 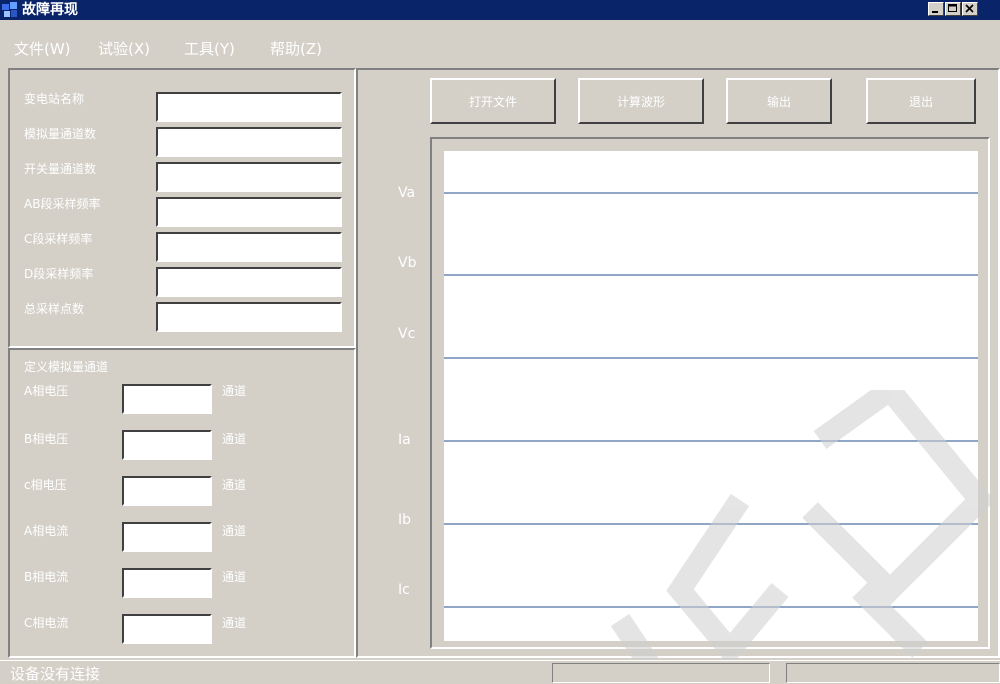 I want to click on total-samples-field, so click(x=249, y=317).